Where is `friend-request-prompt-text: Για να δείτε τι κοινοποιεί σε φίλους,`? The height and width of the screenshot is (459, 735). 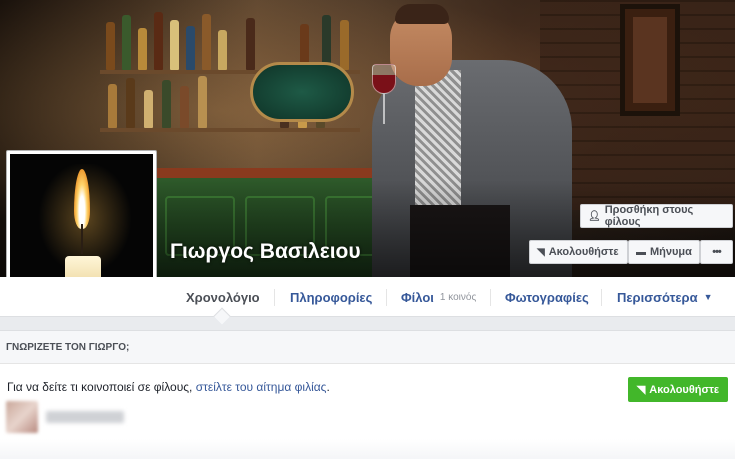
friend-request-prompt-text: Για να δείτε τι κοινοποιεί σε φίλους, is located at coordinates (101, 387).